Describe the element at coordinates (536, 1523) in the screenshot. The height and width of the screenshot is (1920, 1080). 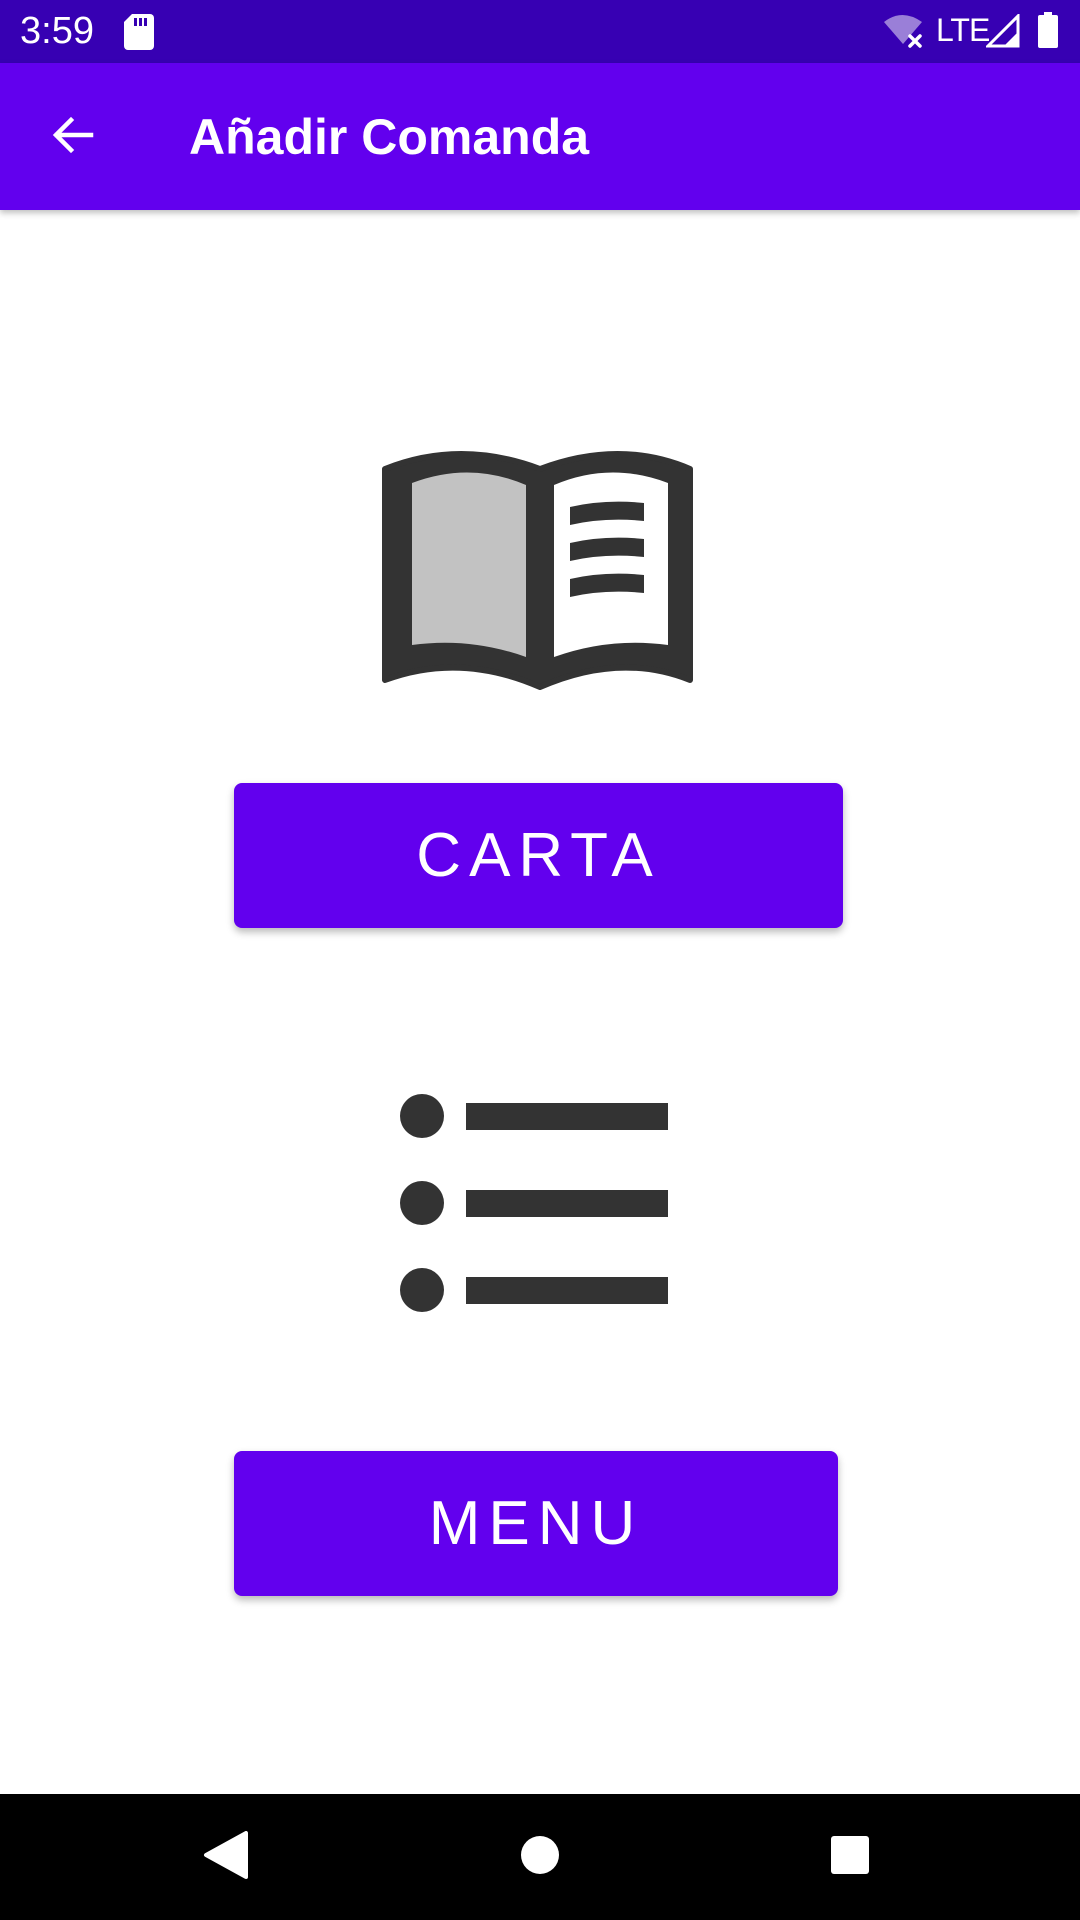
I see `menu-button: MENU` at that location.